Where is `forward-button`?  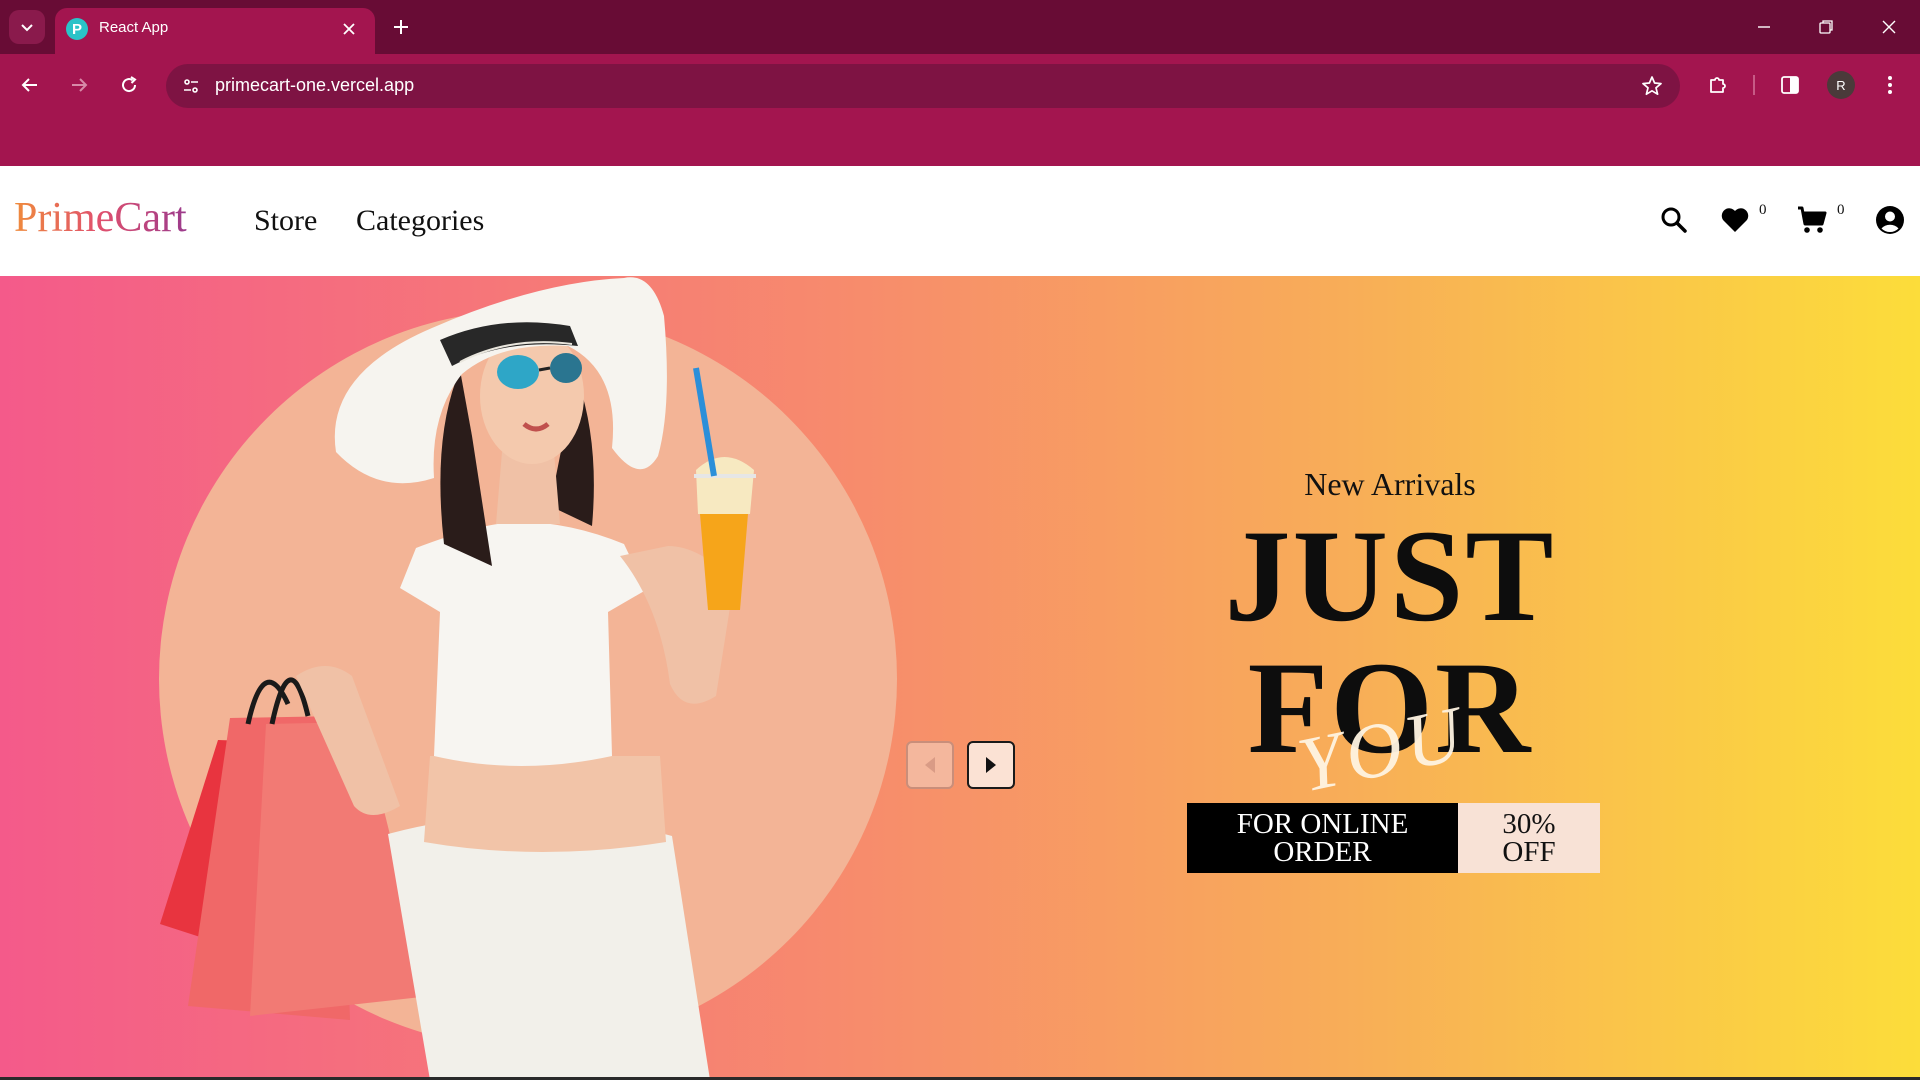 forward-button is located at coordinates (79, 85).